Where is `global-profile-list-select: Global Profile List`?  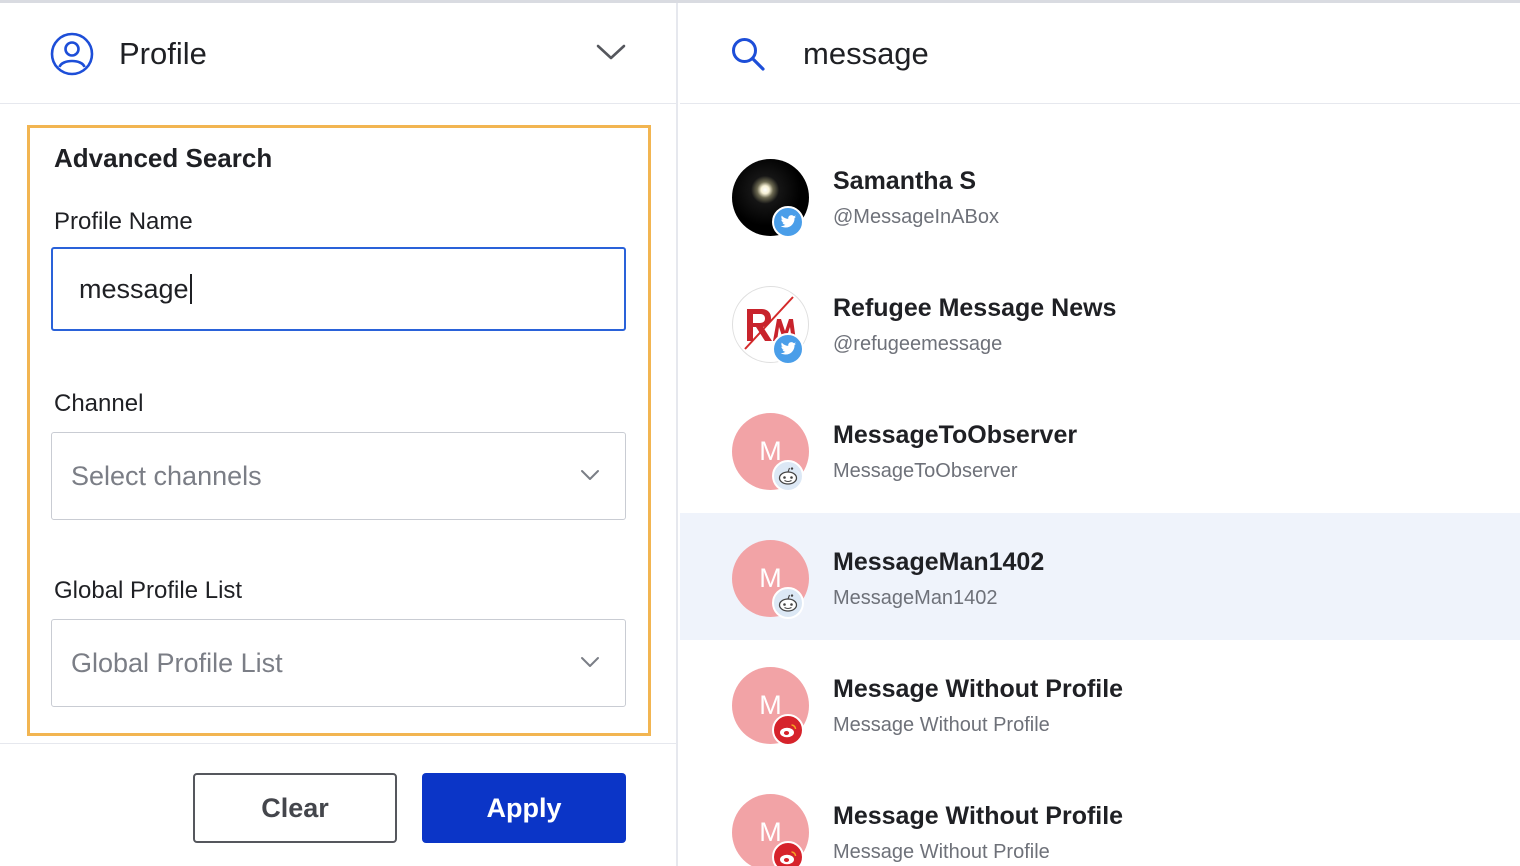
global-profile-list-select: Global Profile List is located at coordinates (338, 663).